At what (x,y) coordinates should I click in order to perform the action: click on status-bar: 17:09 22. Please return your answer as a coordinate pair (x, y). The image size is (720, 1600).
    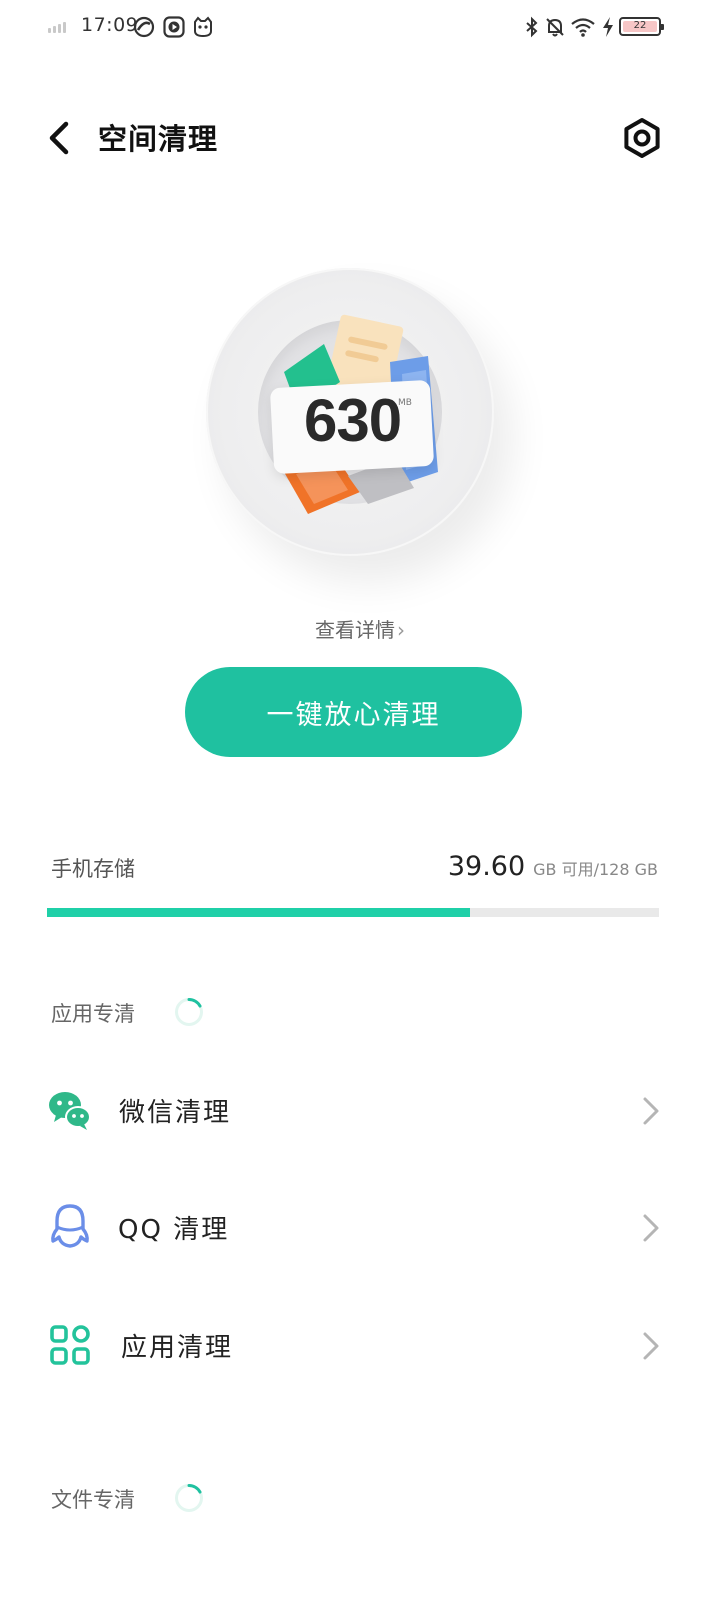
    Looking at the image, I should click on (360, 28).